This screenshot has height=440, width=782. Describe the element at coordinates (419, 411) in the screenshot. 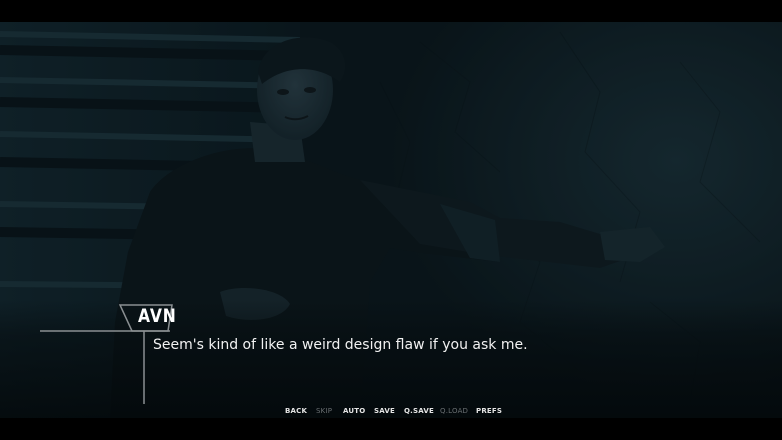

I see `quick-save-button: Q.SAVE` at that location.